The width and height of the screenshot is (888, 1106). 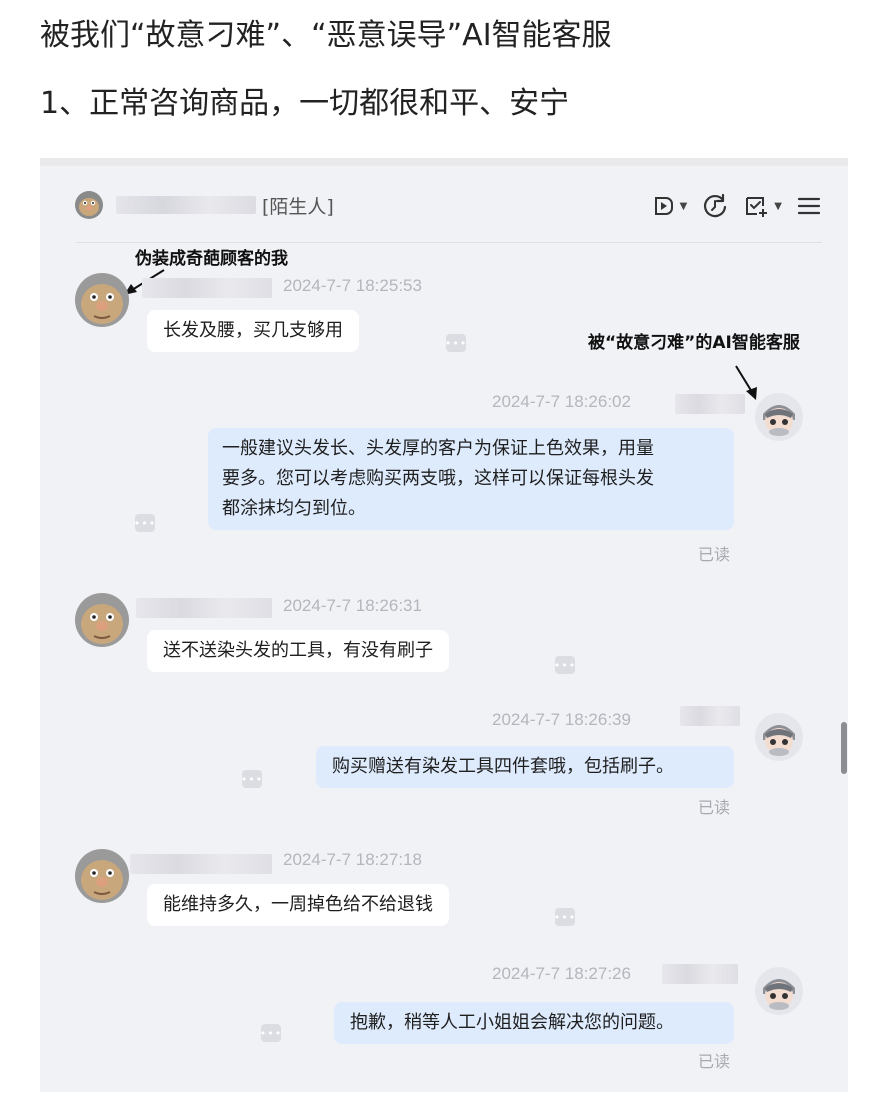 What do you see at coordinates (253, 331) in the screenshot?
I see `customer-message-bubble: 长发及腰，买几支够用` at bounding box center [253, 331].